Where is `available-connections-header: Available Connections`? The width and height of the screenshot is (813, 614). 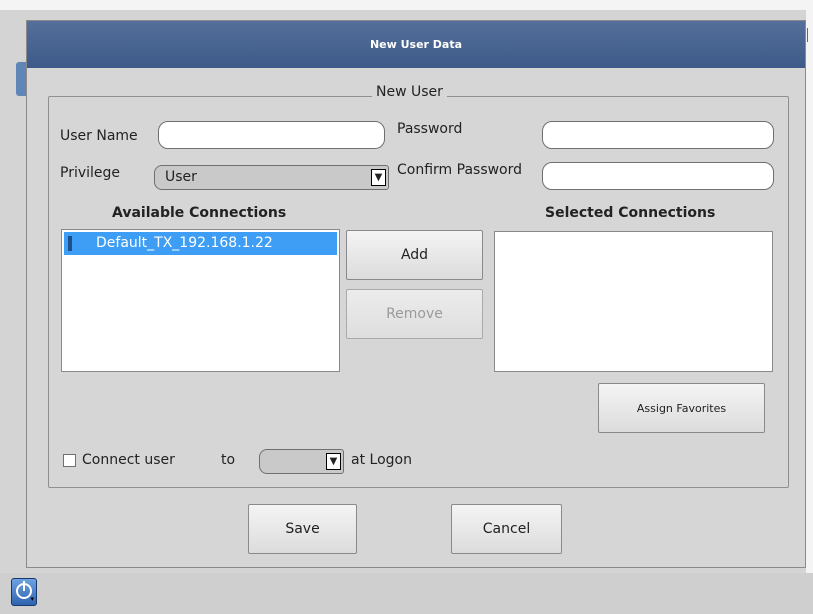
available-connections-header: Available Connections is located at coordinates (199, 213).